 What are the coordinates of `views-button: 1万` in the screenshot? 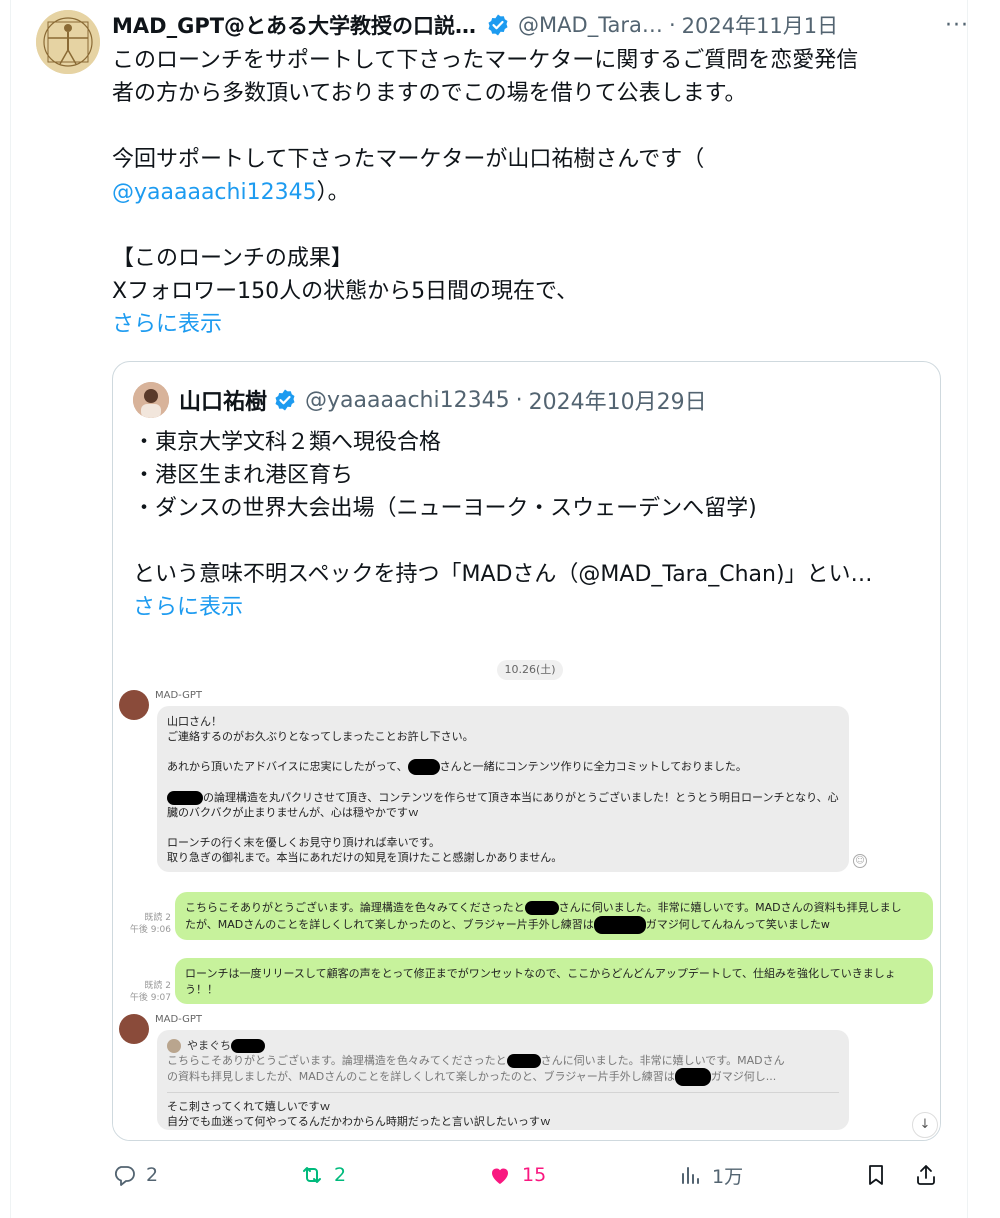 It's located at (710, 1175).